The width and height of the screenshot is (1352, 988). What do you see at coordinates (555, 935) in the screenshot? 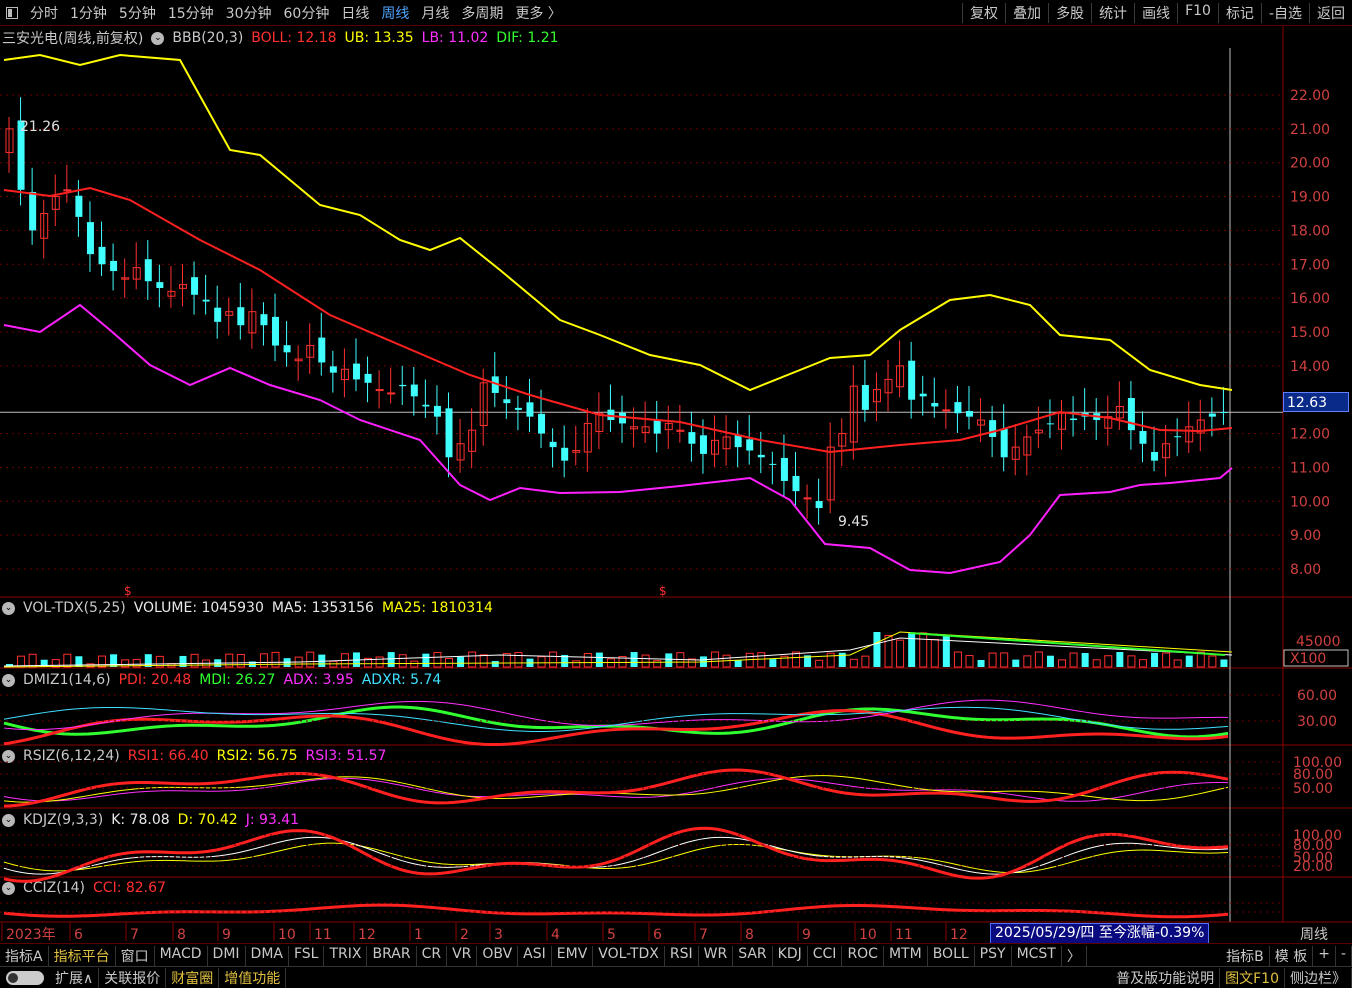
I see `xaxis-label: 4` at bounding box center [555, 935].